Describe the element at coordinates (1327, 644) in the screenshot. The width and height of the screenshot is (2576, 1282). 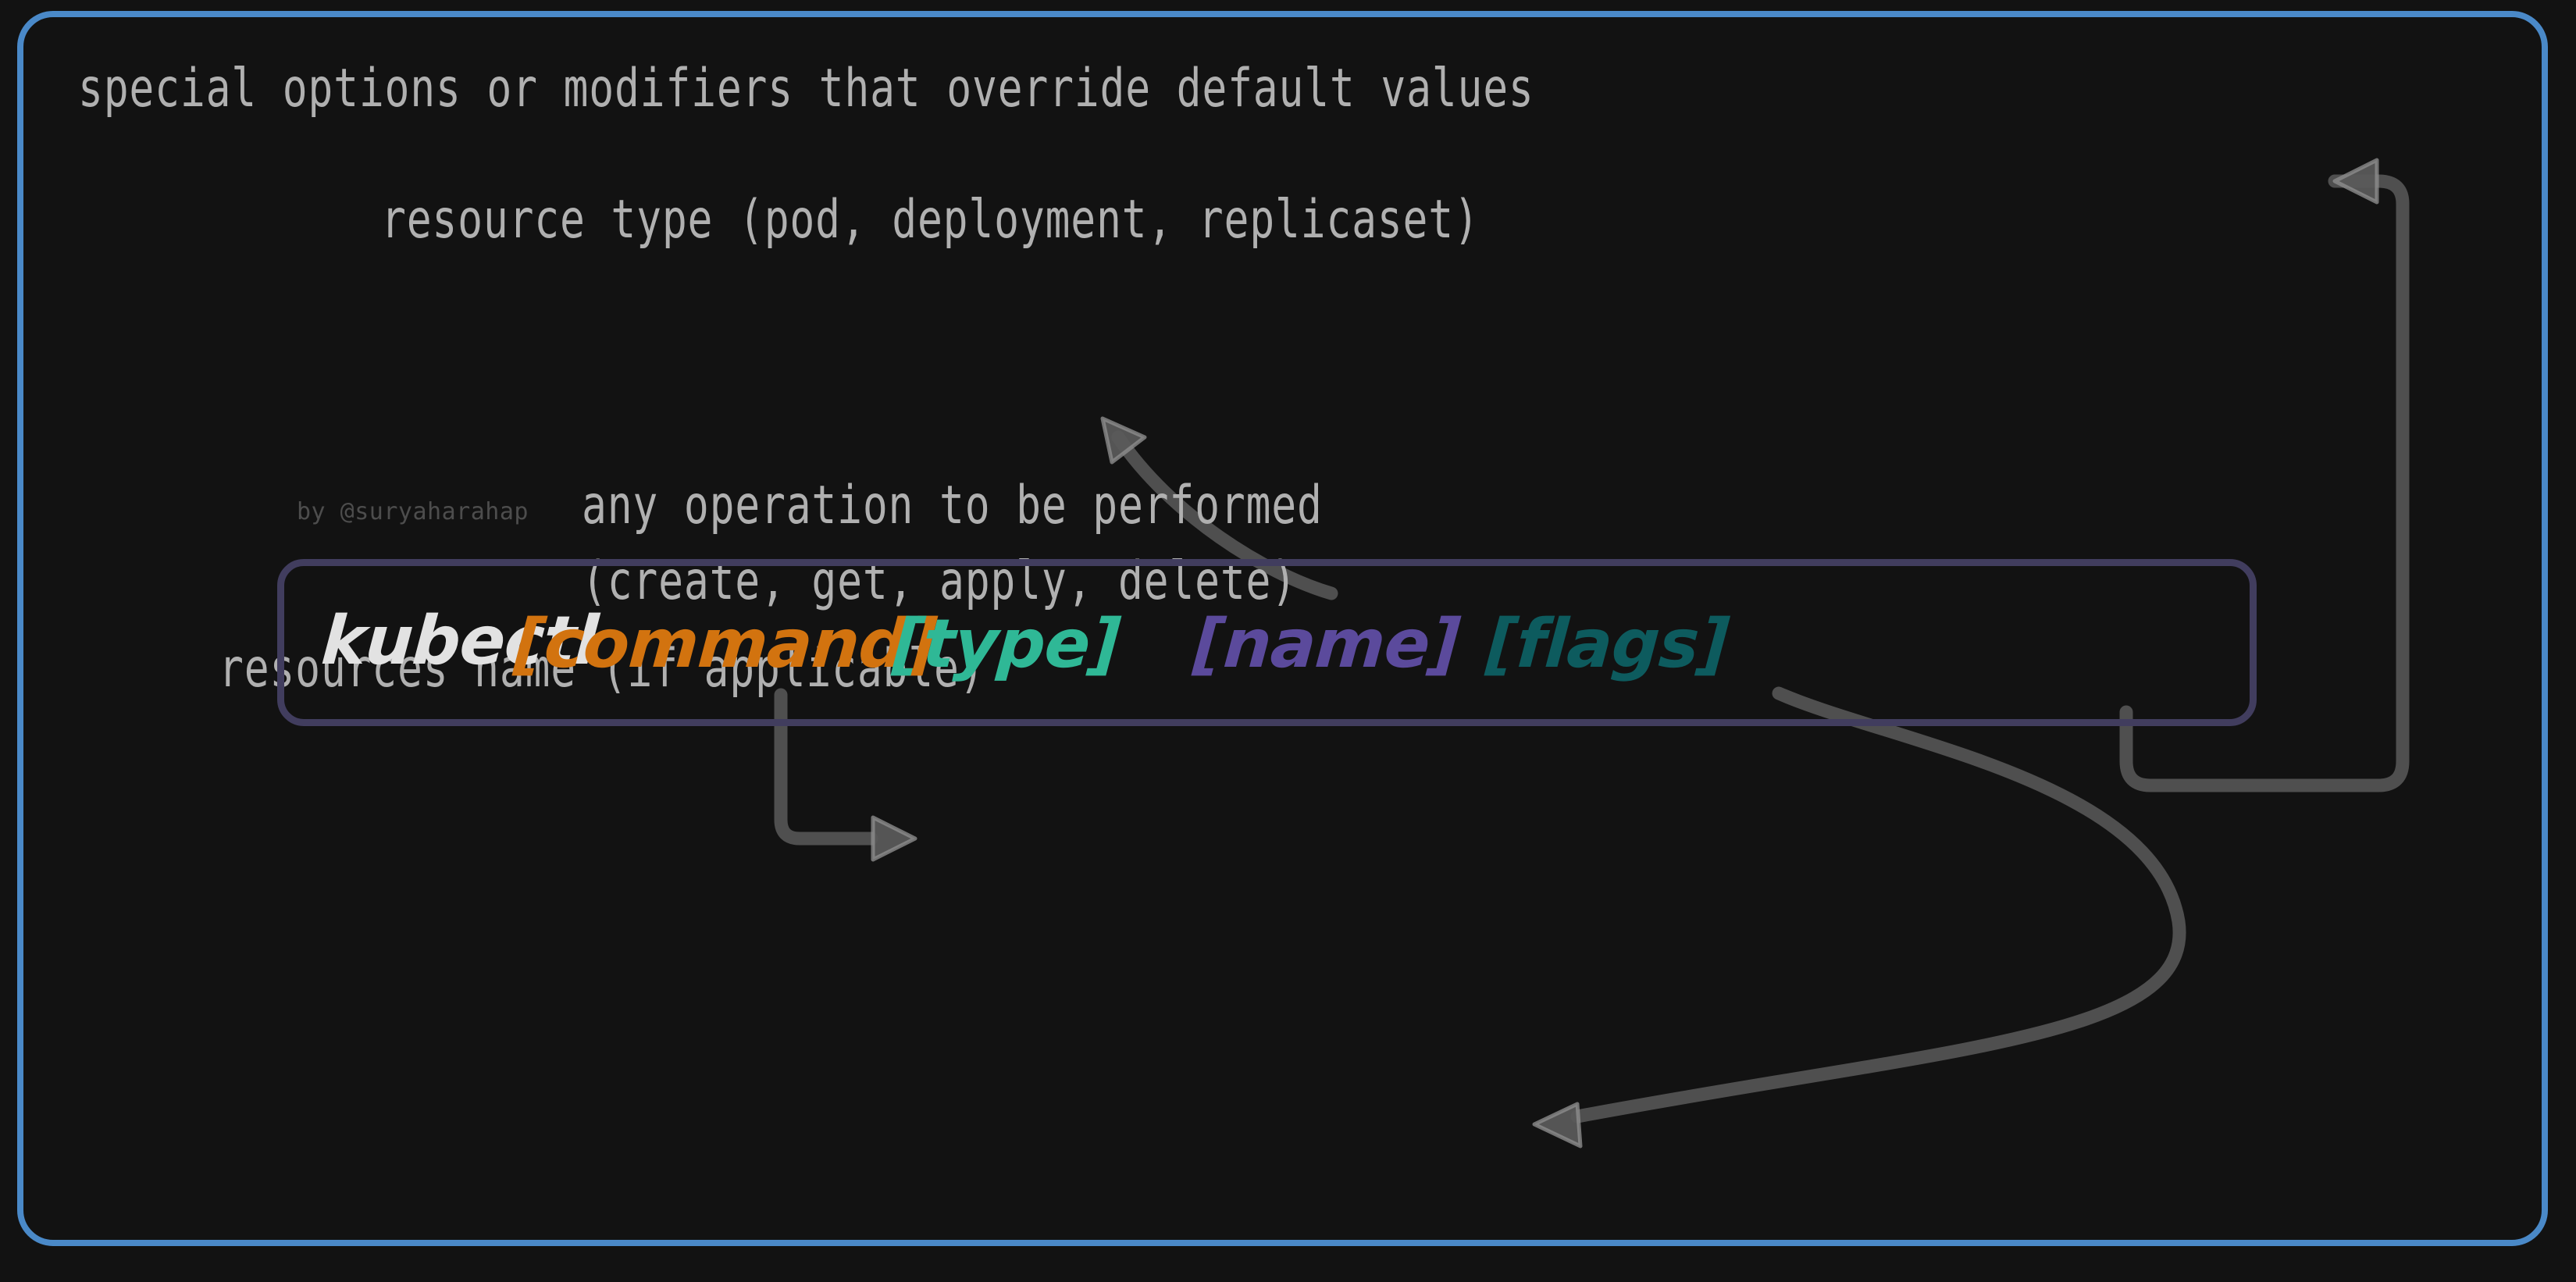
I see `token-name: [name]` at that location.